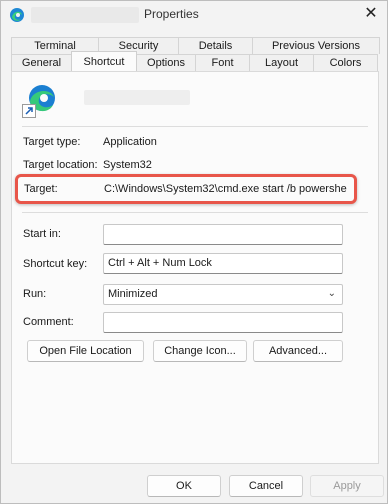  What do you see at coordinates (331, 293) in the screenshot?
I see `chevron-down-icon: ⌄` at bounding box center [331, 293].